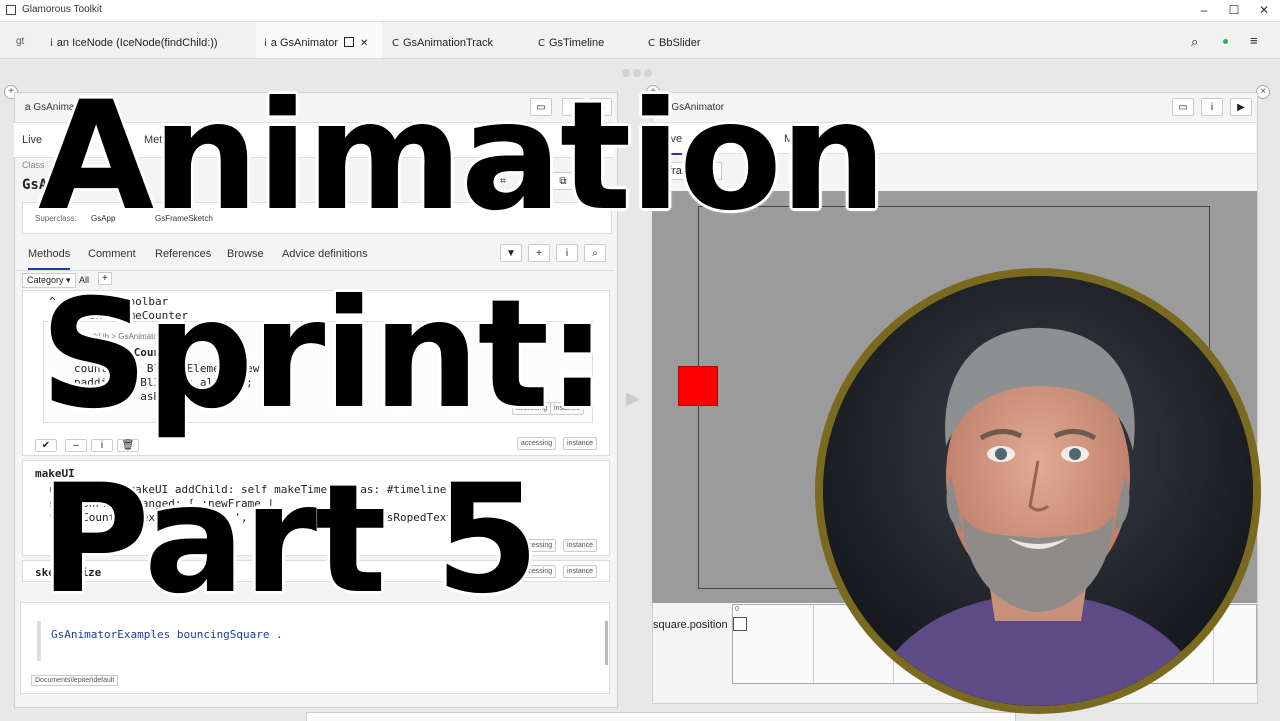 The width and height of the screenshot is (1280, 721). I want to click on window-title: Glamorous Toolkit, so click(62, 9).